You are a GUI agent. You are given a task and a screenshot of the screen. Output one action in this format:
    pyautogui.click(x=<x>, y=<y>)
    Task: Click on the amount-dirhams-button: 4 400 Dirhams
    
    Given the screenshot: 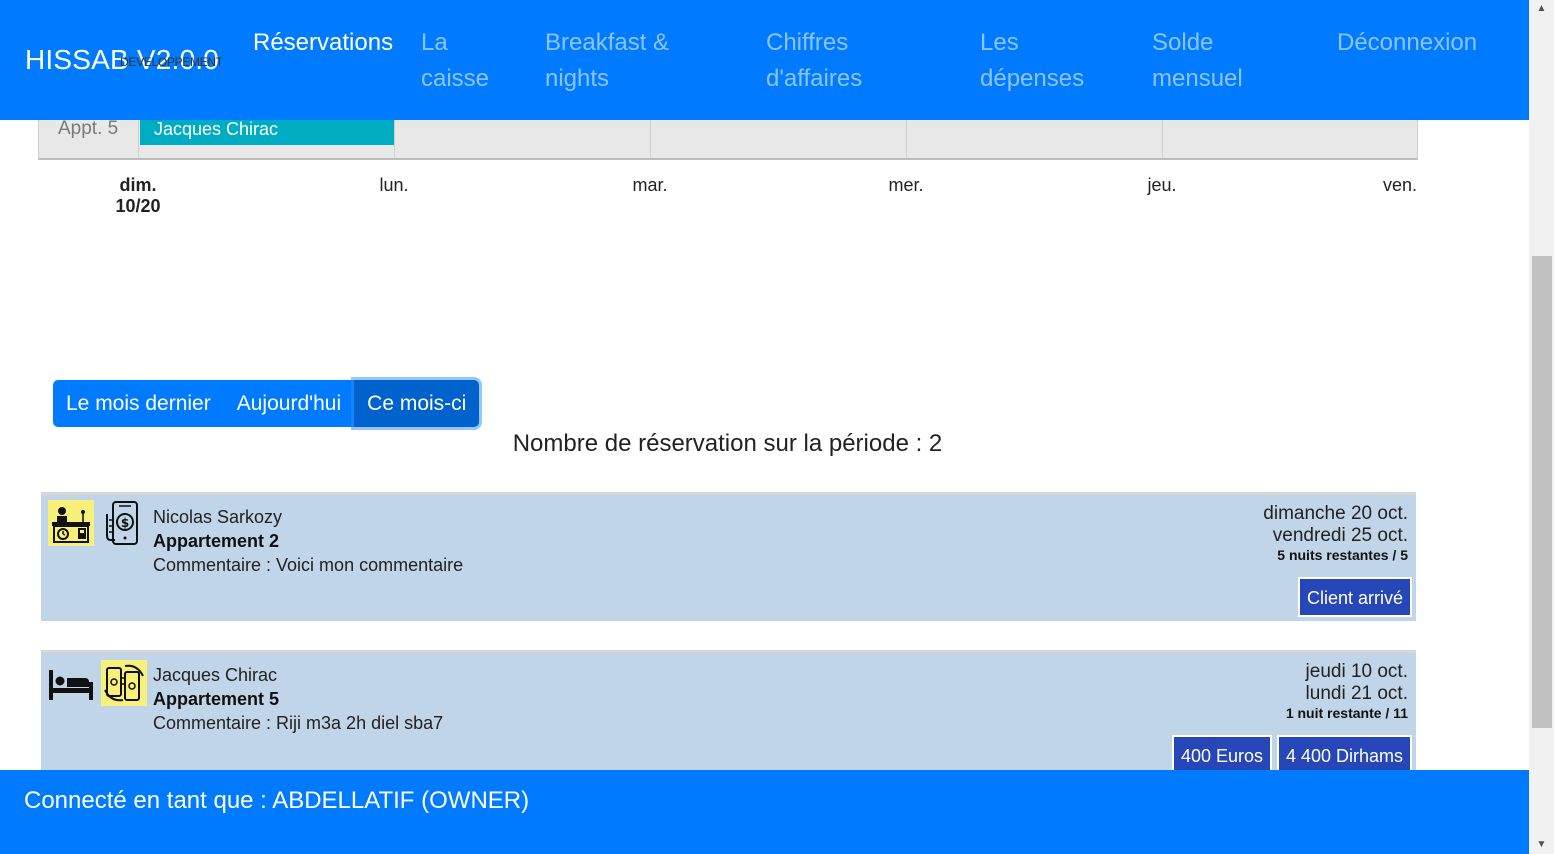 What is the action you would take?
    pyautogui.click(x=1344, y=755)
    